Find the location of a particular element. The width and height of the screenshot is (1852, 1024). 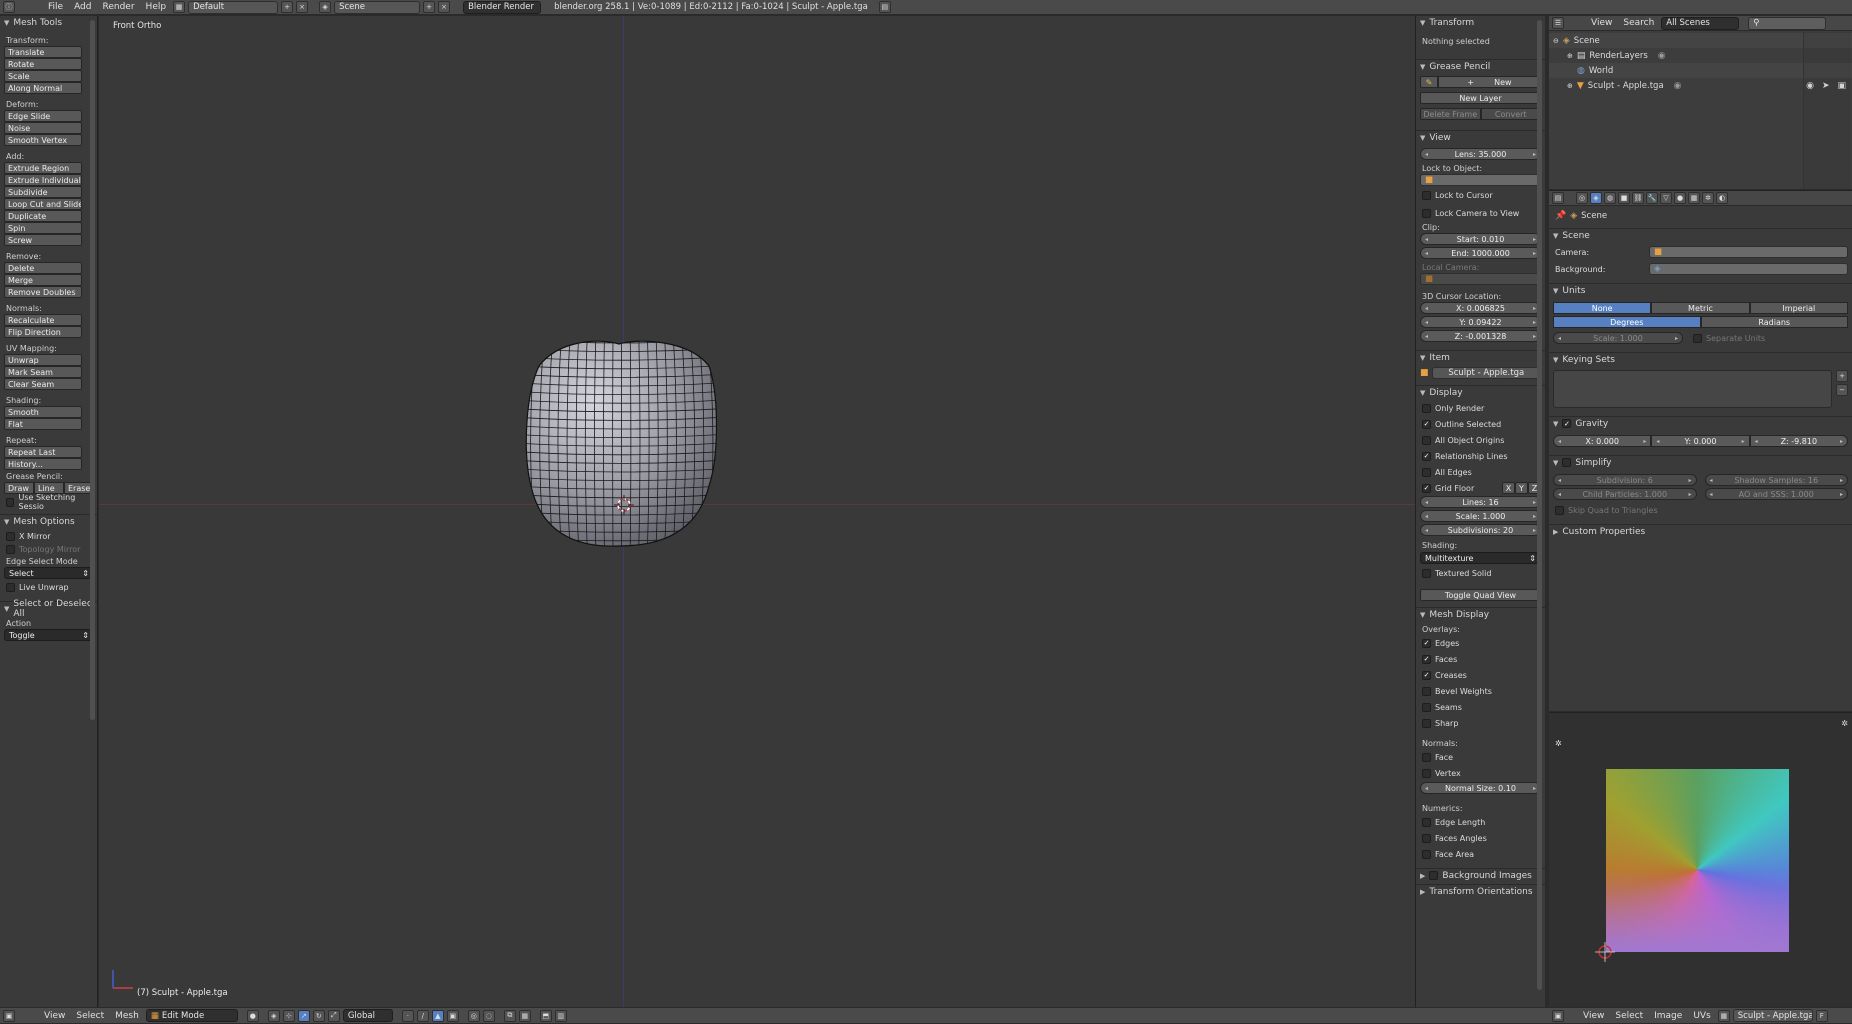

units-imperial-button: Imperial is located at coordinates (1798, 308).